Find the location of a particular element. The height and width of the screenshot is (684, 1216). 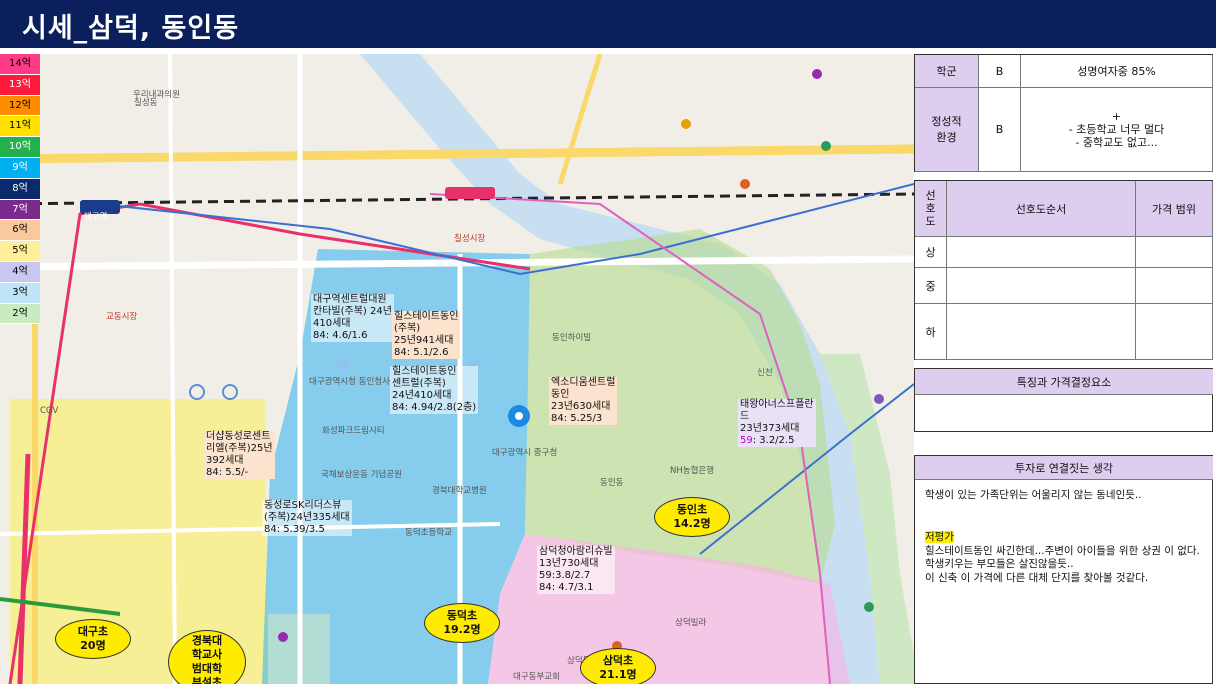

complex-label: 힐스테이트동인 (주복) 25년941세대 84: 5.1/2.6 is located at coordinates (426, 335).